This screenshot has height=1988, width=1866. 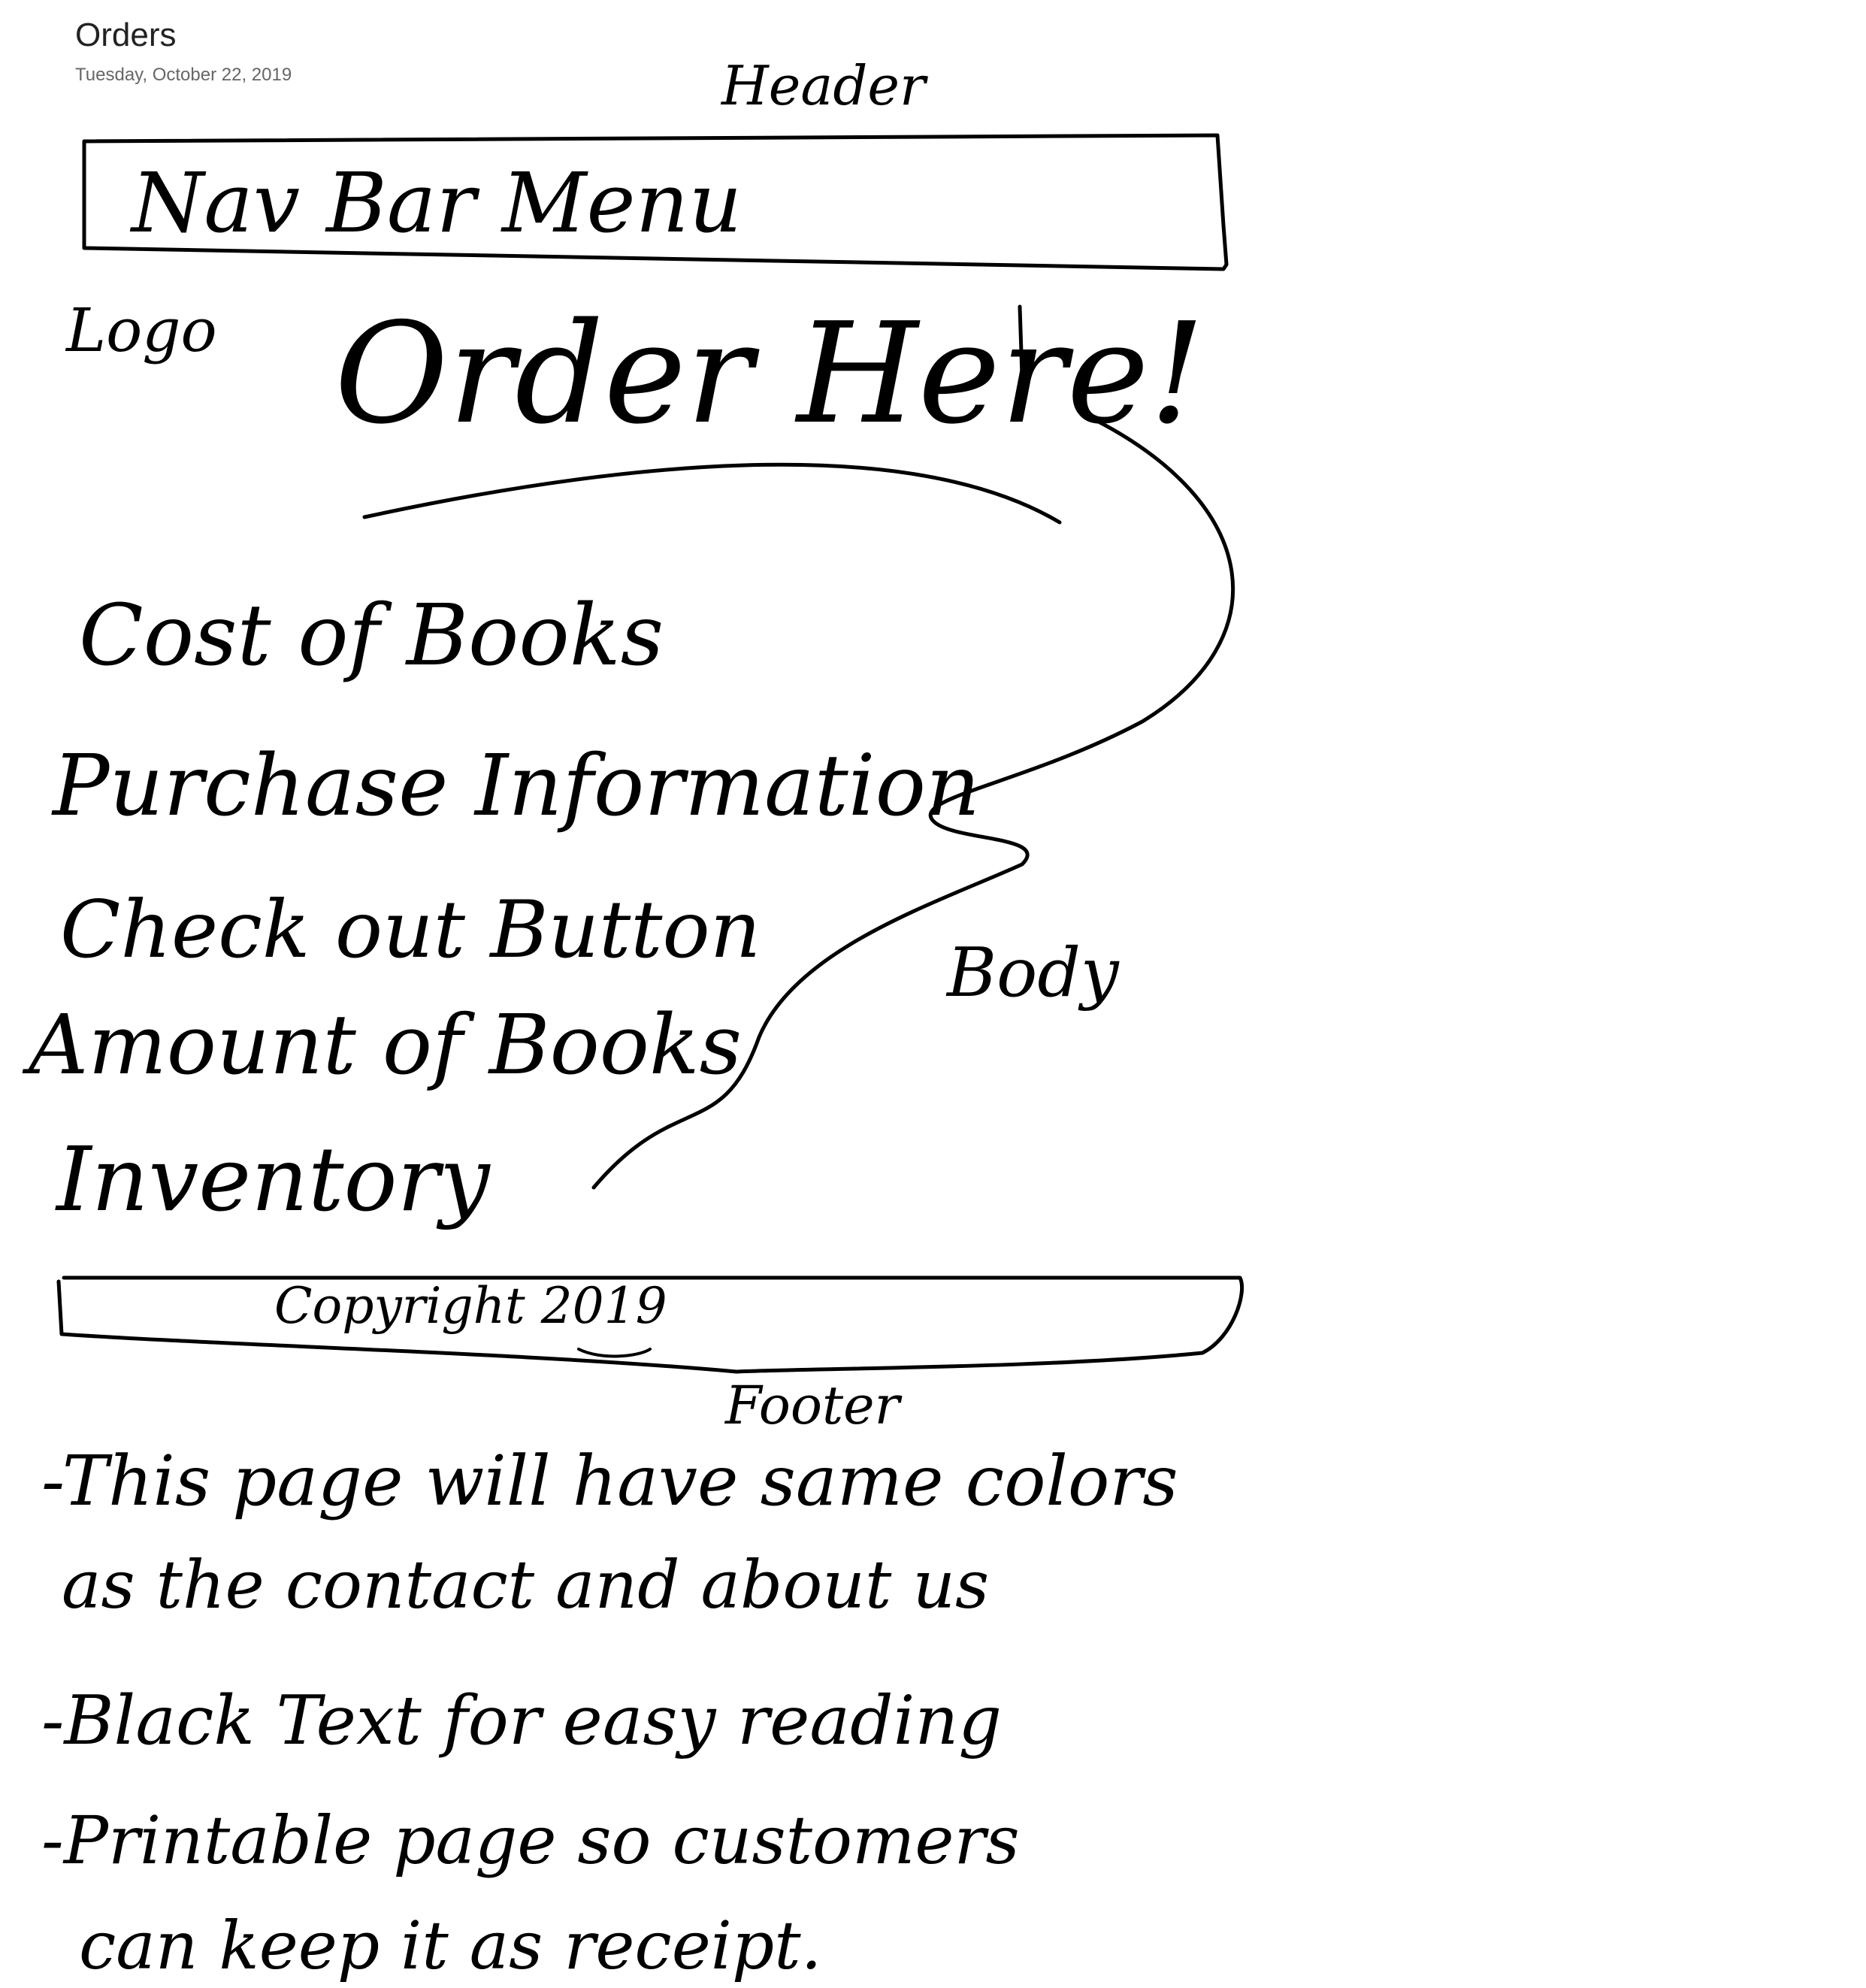 What do you see at coordinates (470, 1306) in the screenshot?
I see `copyright-text: Copyright 2019` at bounding box center [470, 1306].